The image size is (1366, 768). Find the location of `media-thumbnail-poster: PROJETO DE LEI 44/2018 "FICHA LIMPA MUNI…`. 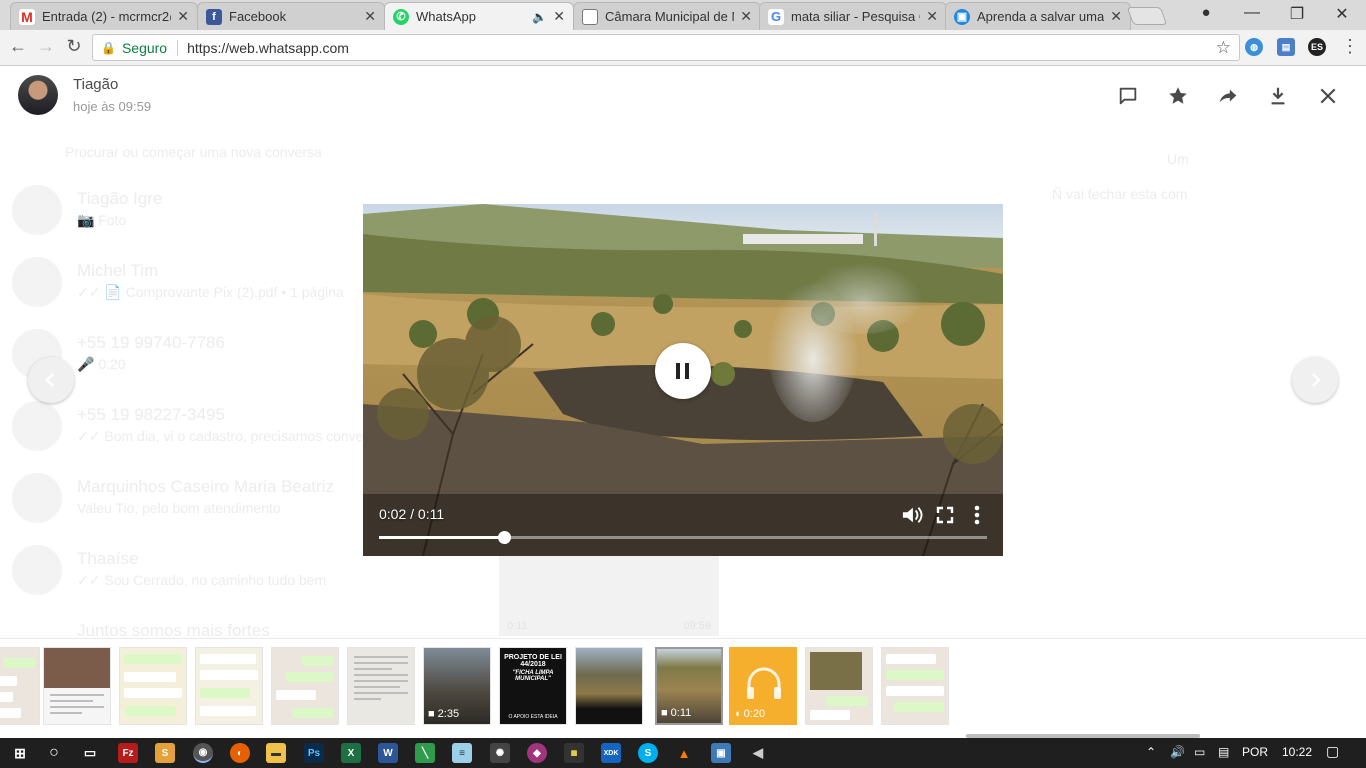

media-thumbnail-poster: PROJETO DE LEI 44/2018 "FICHA LIMPA MUNI… is located at coordinates (533, 686).